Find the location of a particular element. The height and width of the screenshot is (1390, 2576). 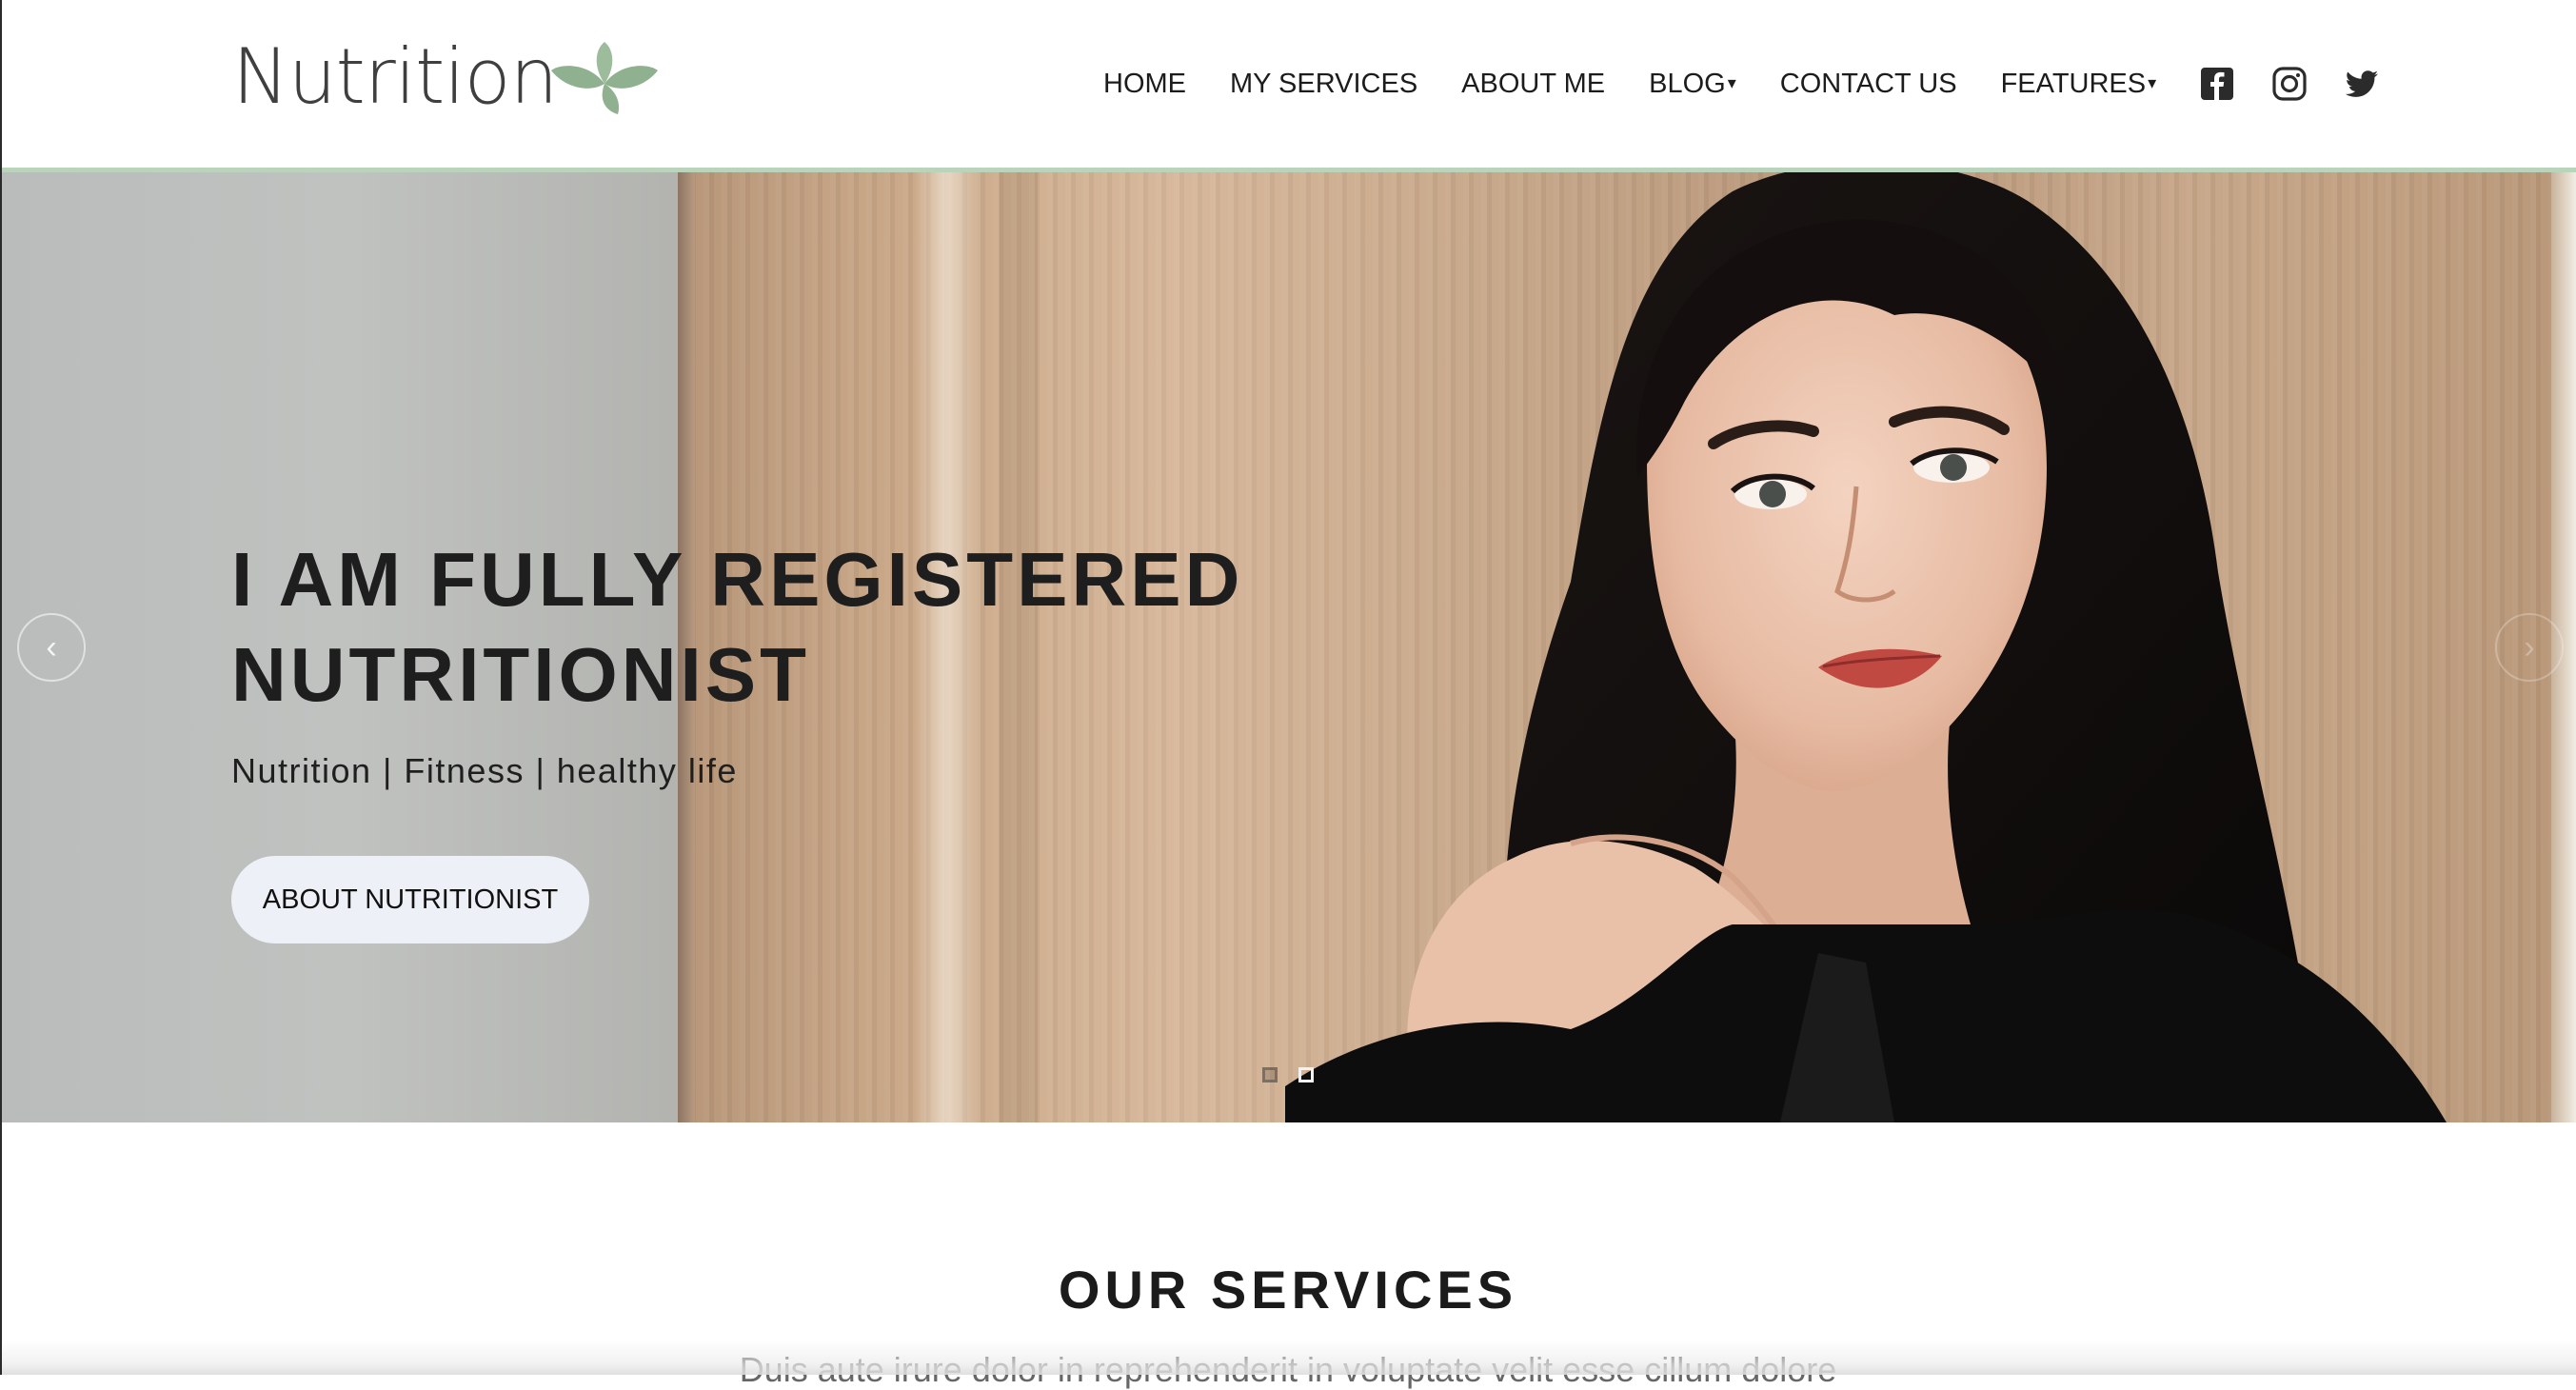

nav-contact-us: CONTACT US is located at coordinates (1868, 84).